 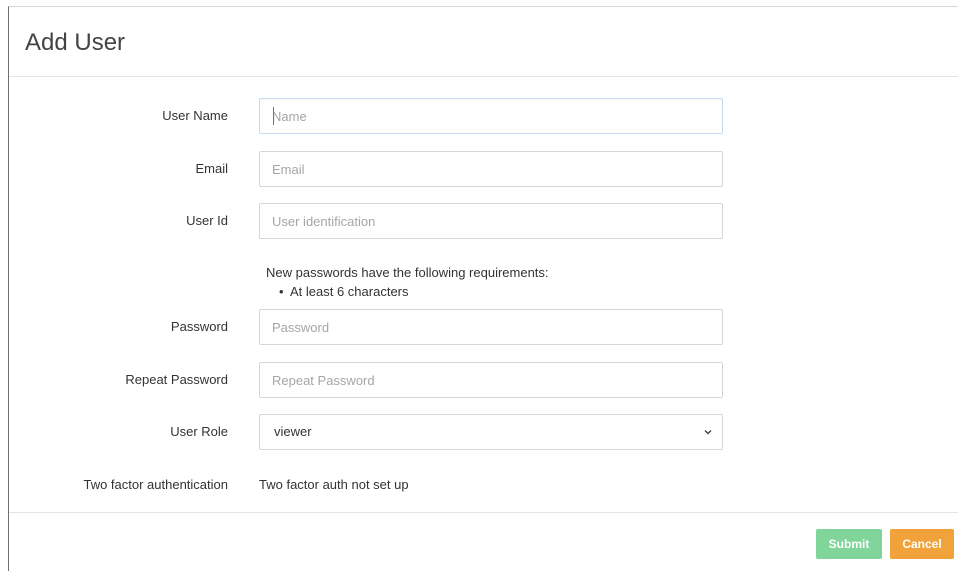 I want to click on userid-row: User Id, so click(x=483, y=221).